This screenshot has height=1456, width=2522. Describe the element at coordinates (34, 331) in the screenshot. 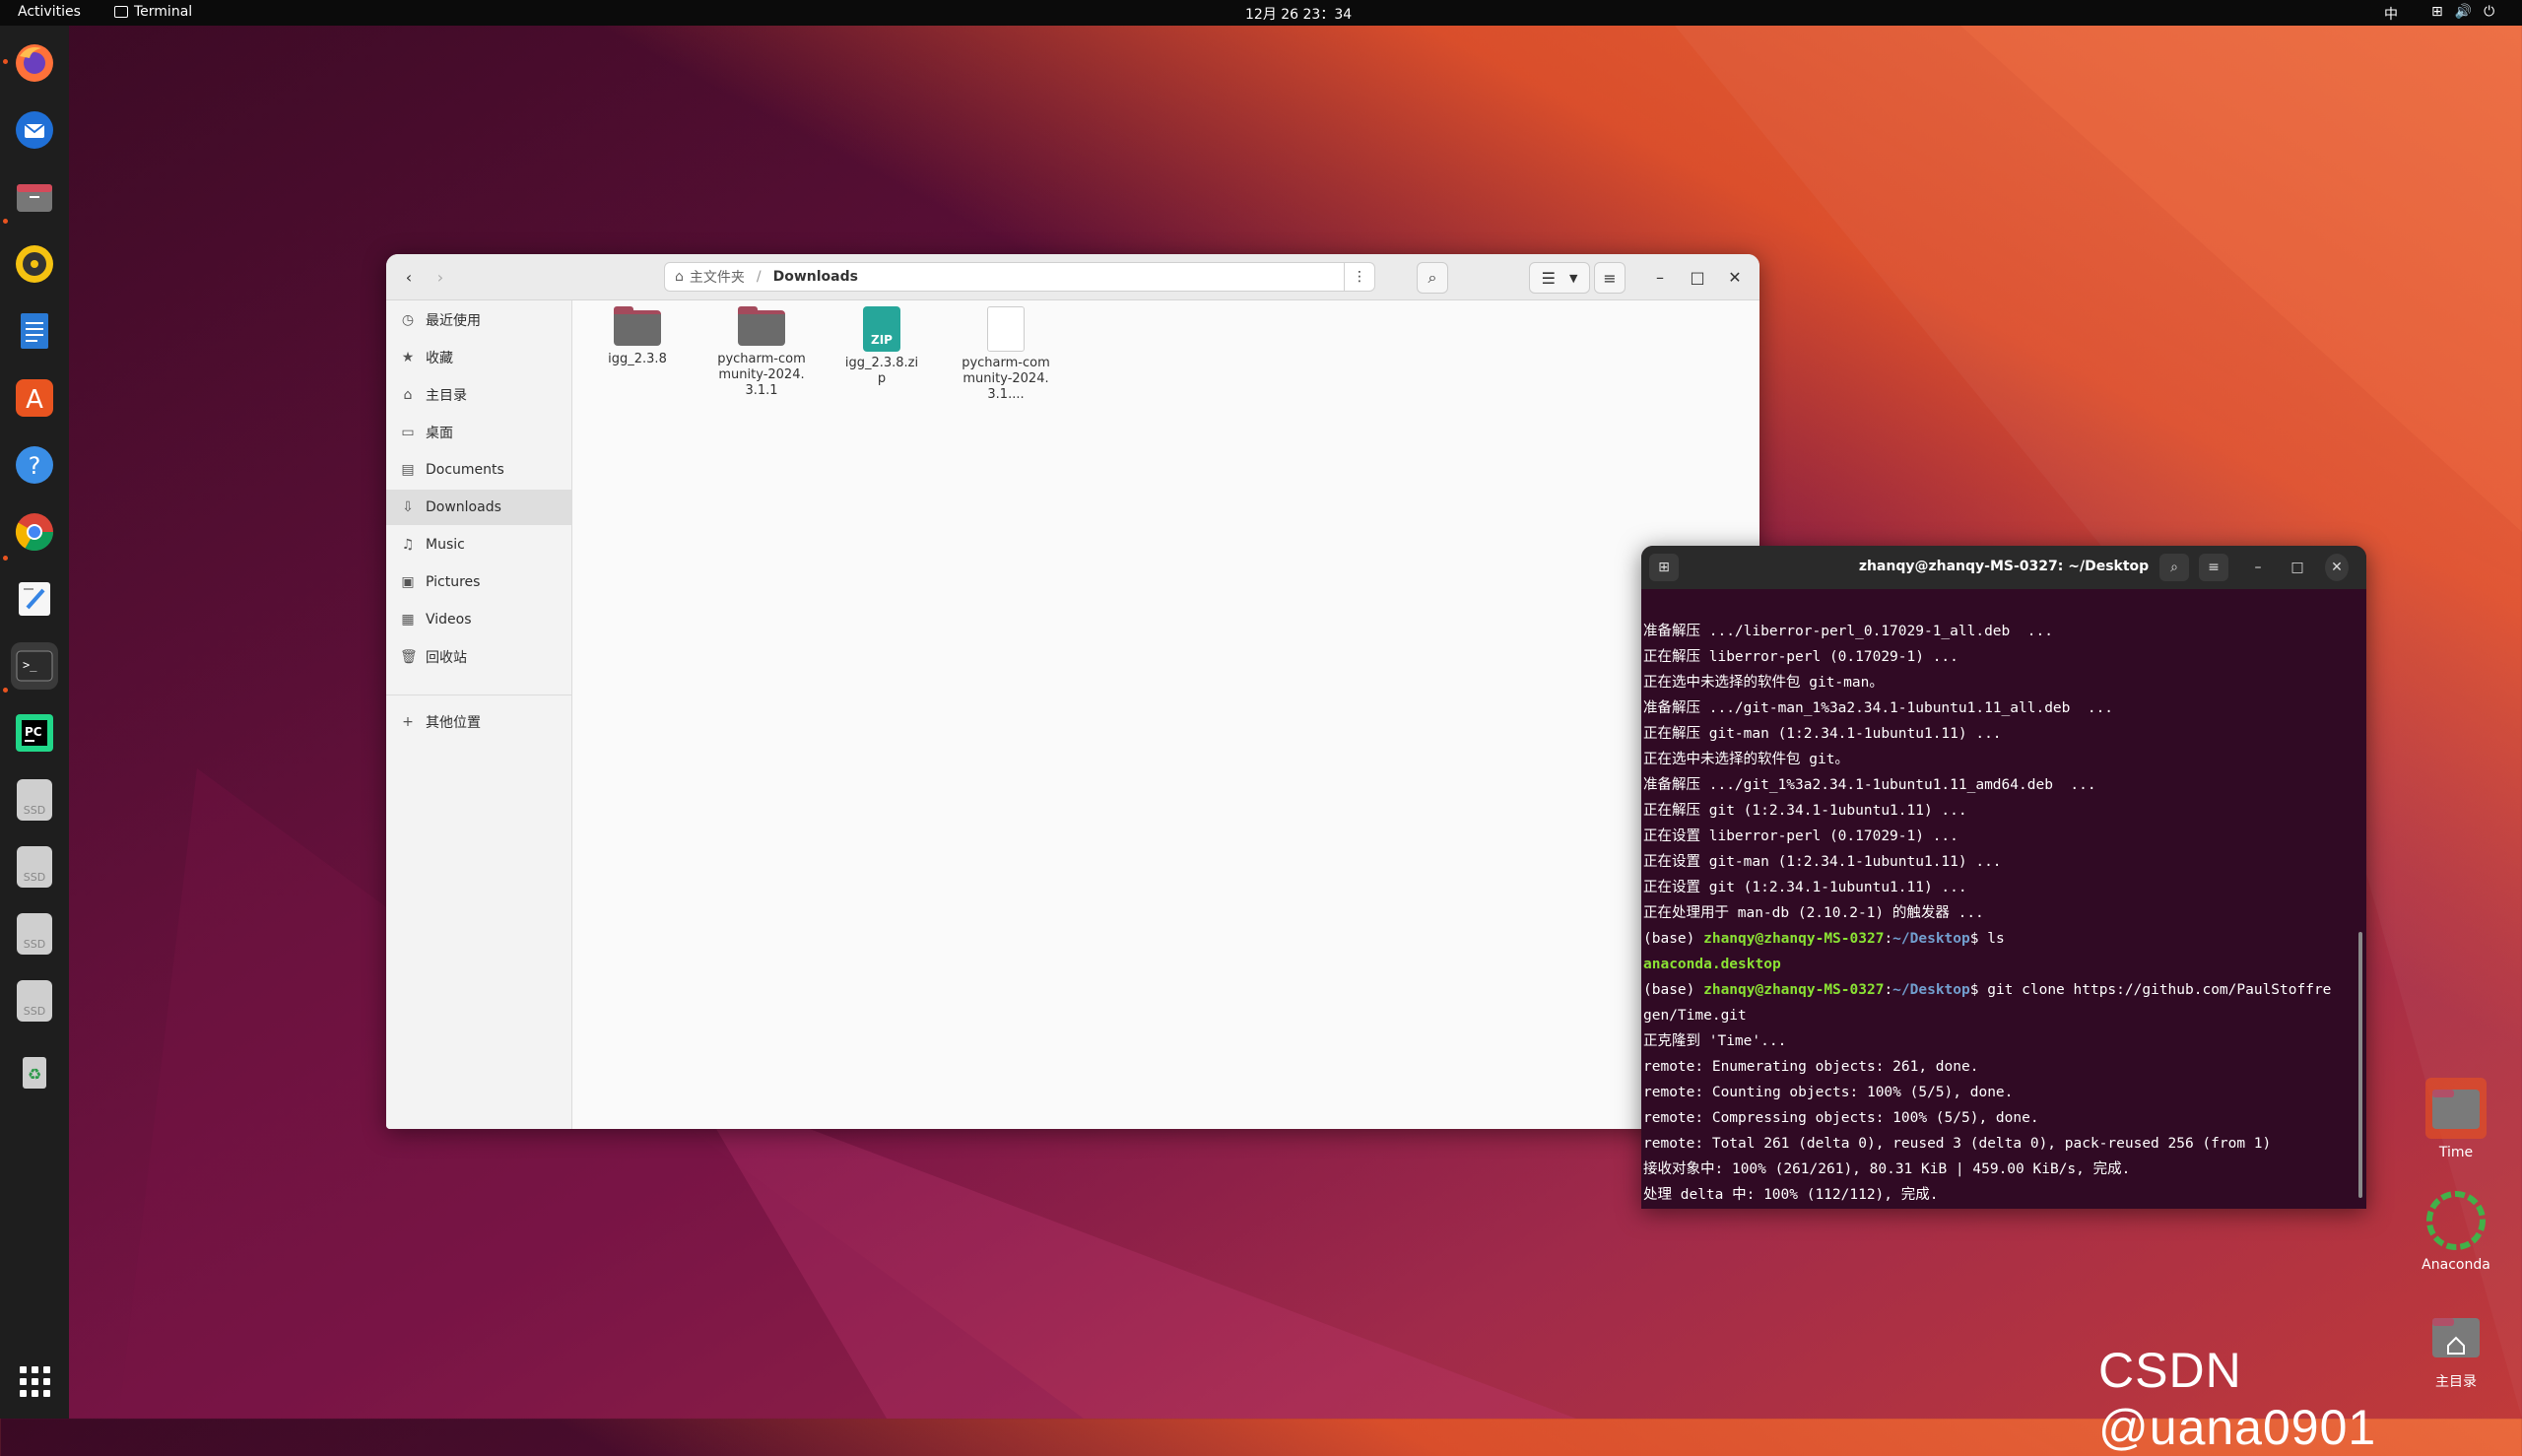

I see `libreoffice-writer-icon` at that location.